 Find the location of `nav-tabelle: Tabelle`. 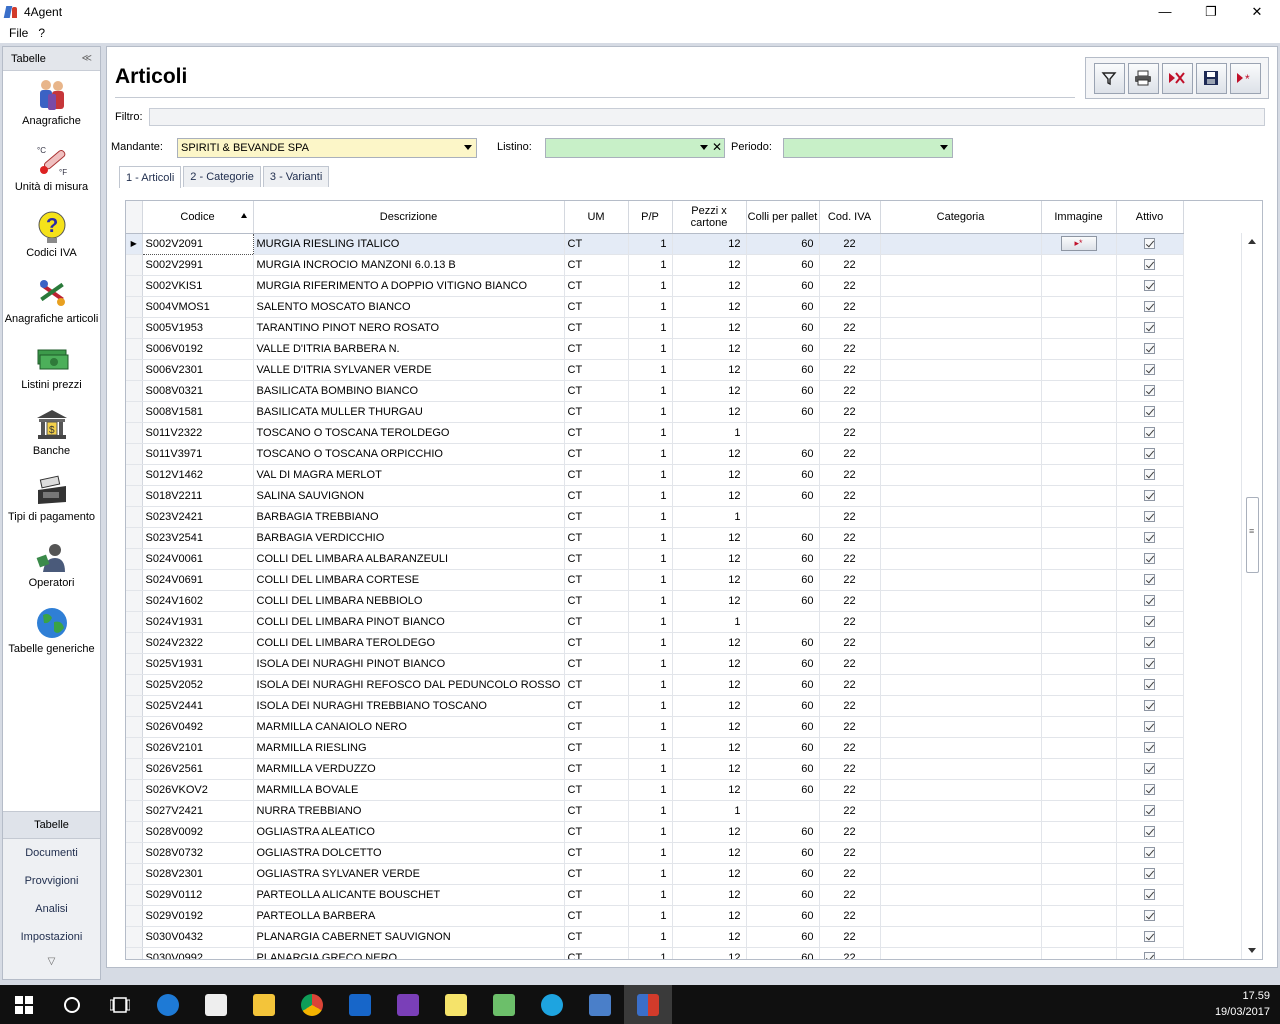

nav-tabelle: Tabelle is located at coordinates (51, 825).